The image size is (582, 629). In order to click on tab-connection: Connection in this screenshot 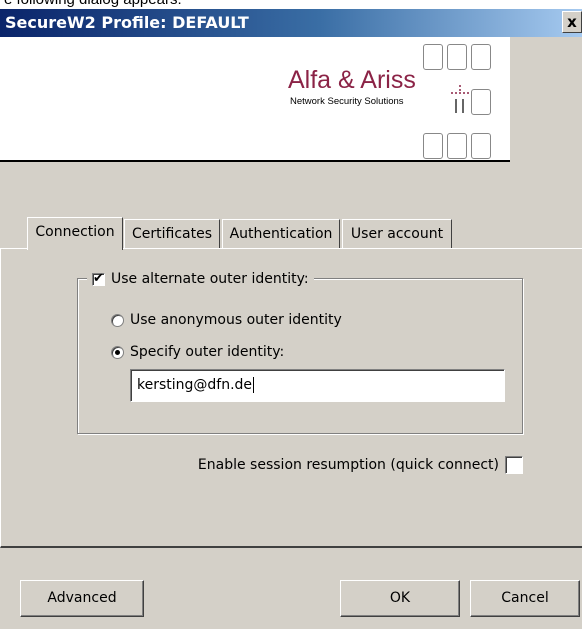, I will do `click(75, 233)`.